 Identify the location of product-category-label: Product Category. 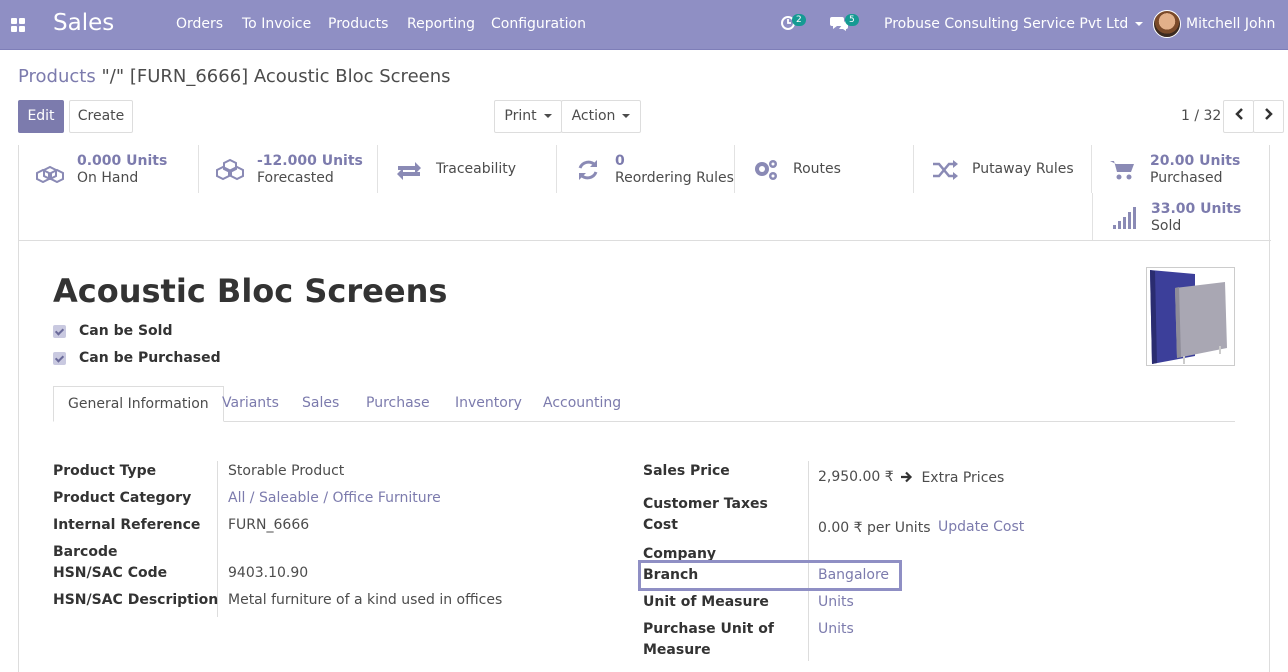
(122, 498).